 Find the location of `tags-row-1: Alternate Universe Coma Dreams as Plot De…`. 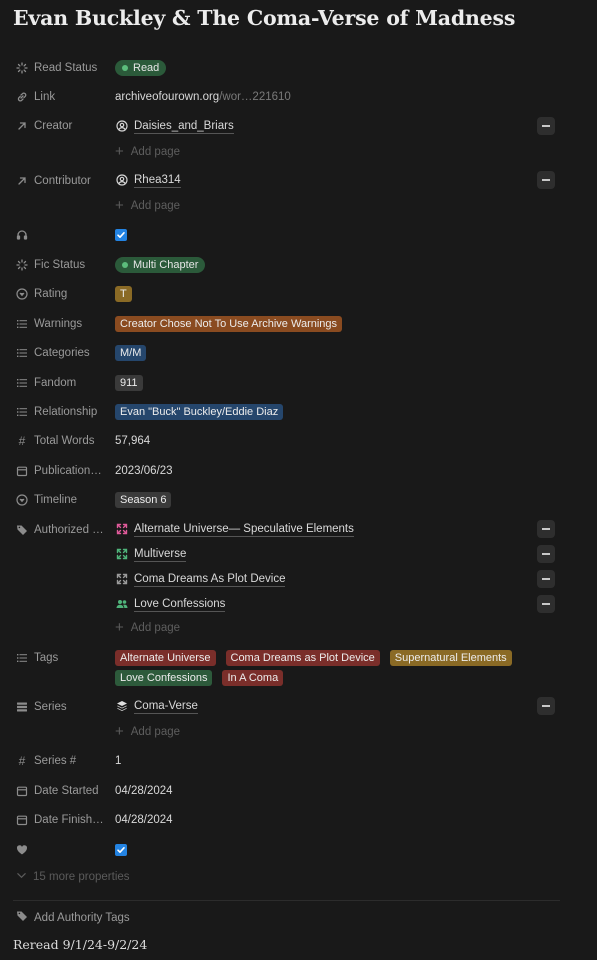

tags-row-1: Alternate Universe Coma Dreams as Plot De… is located at coordinates (315, 658).